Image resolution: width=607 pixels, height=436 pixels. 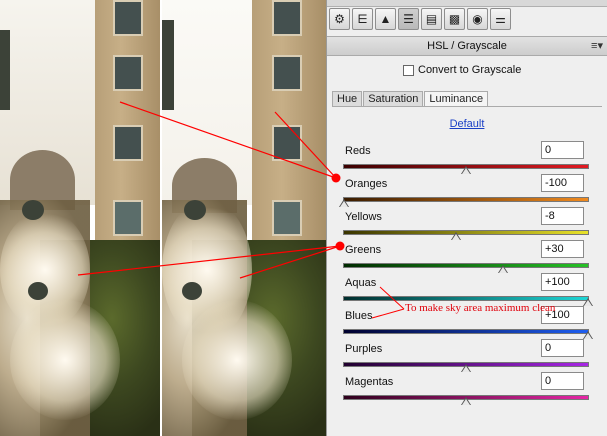 I want to click on annotation-text: To make sky area maximum clean, so click(x=480, y=308).